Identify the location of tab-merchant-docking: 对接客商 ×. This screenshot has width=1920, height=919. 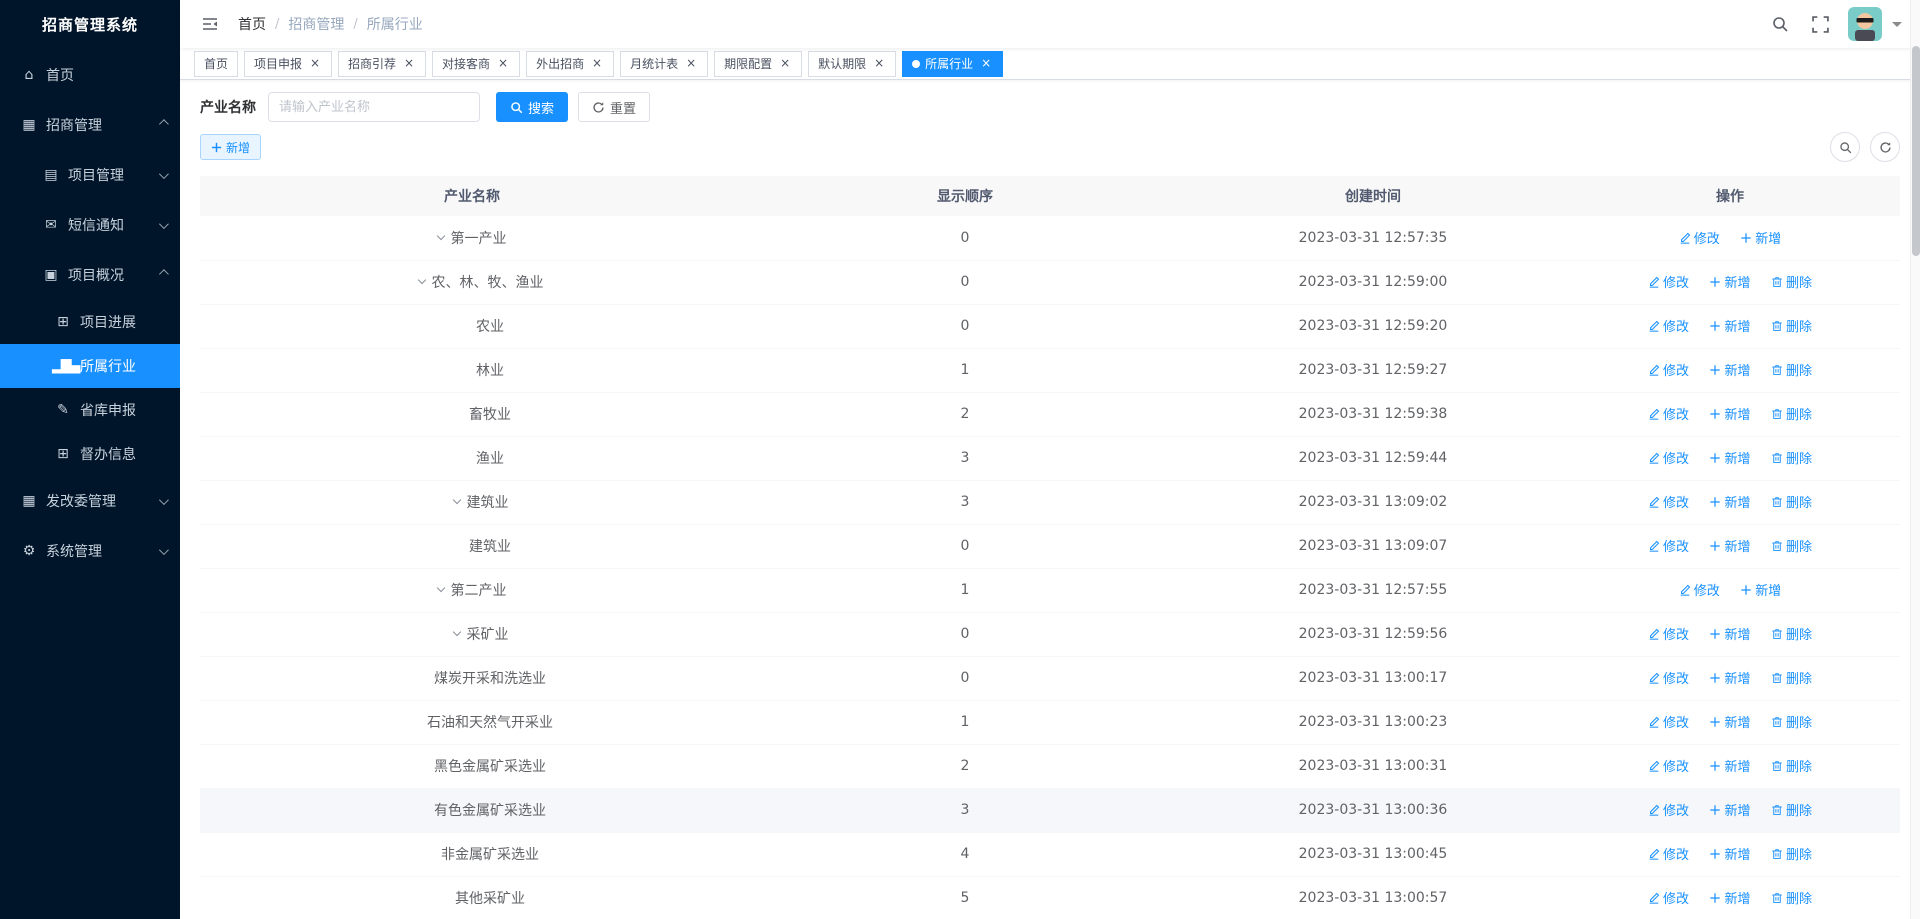
(476, 63).